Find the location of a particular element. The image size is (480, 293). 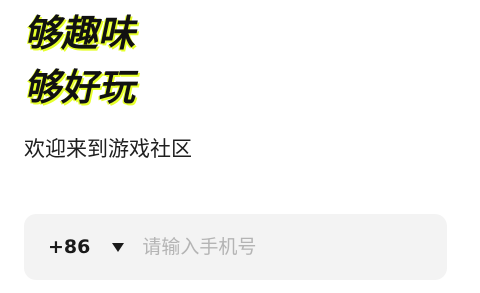

country-code-selector: +86 is located at coordinates (86, 247).